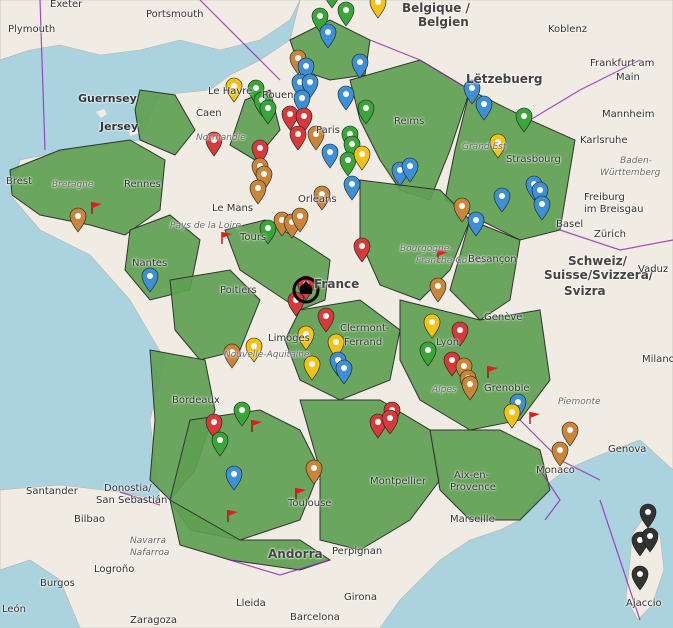 The width and height of the screenshot is (673, 628). I want to click on land-guernsey, so click(101, 113).